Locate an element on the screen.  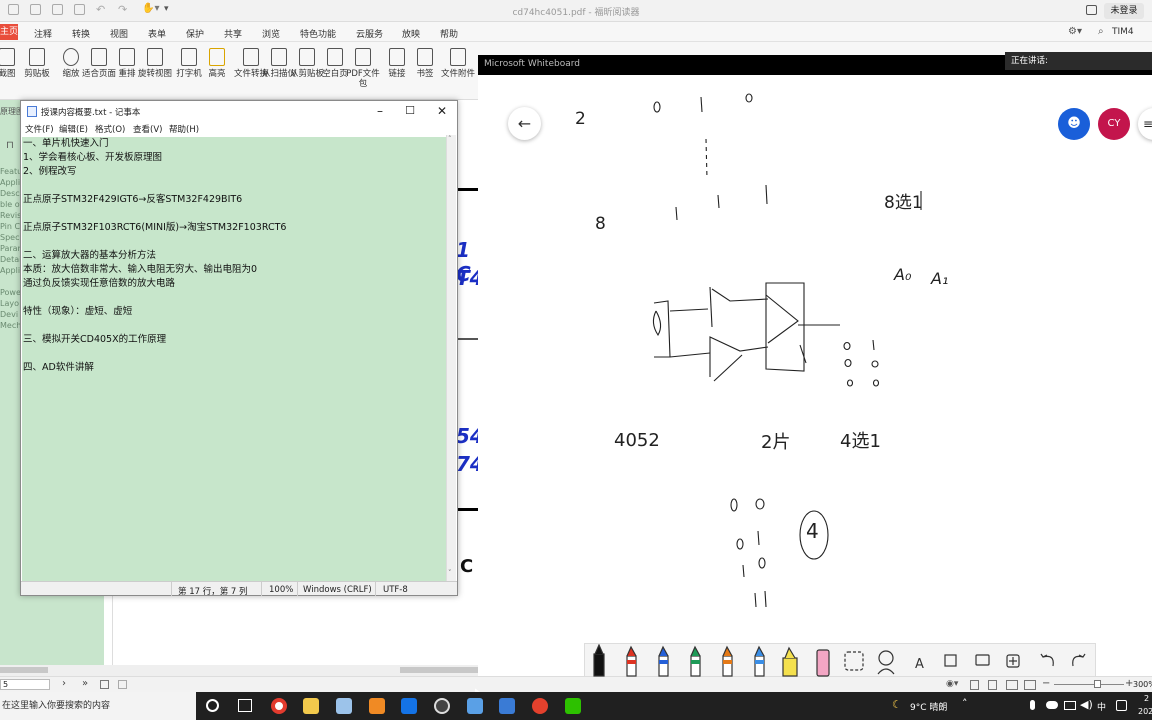
user-avatar: CY is located at coordinates (1114, 124).